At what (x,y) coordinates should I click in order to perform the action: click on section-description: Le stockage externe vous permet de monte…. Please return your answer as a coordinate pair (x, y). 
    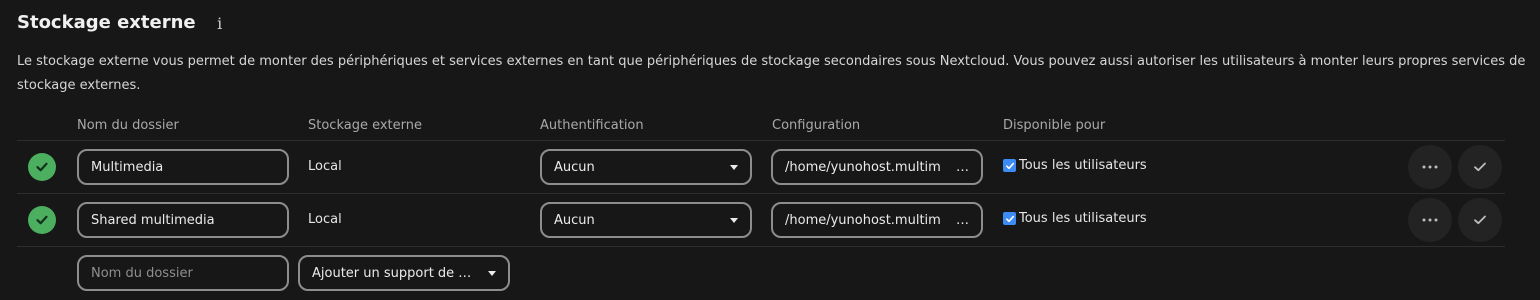
    Looking at the image, I should click on (771, 73).